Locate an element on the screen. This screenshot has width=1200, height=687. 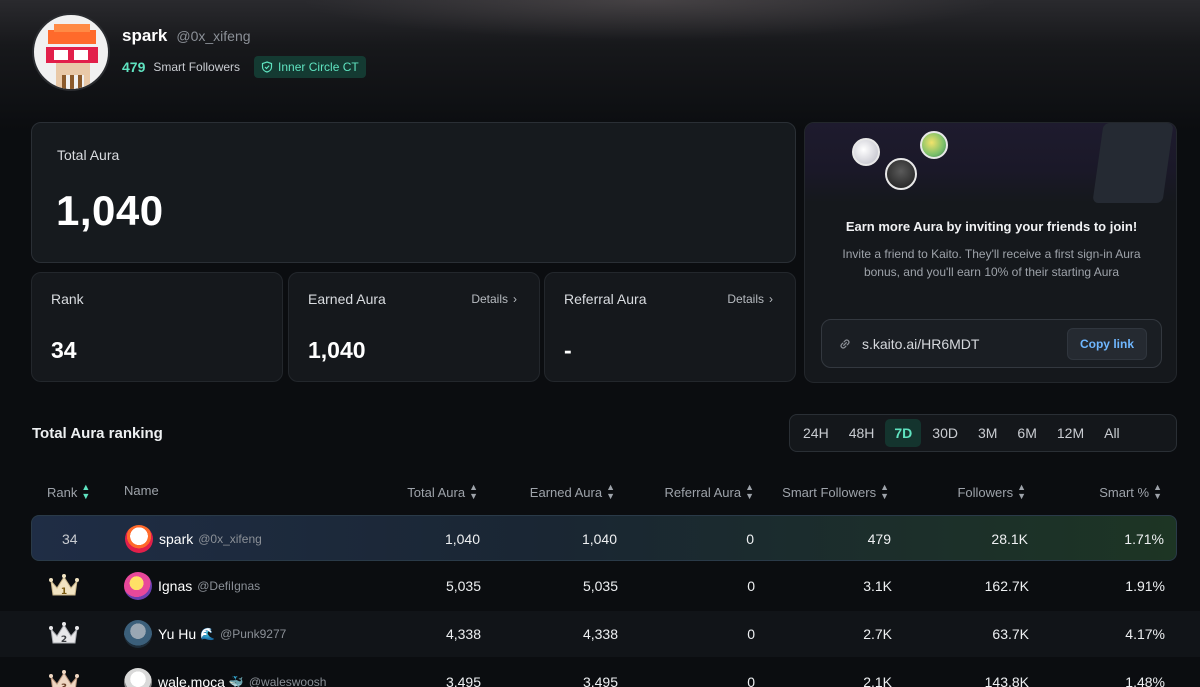
column-followers: Followers ▲ ▼ is located at coordinates (991, 492).